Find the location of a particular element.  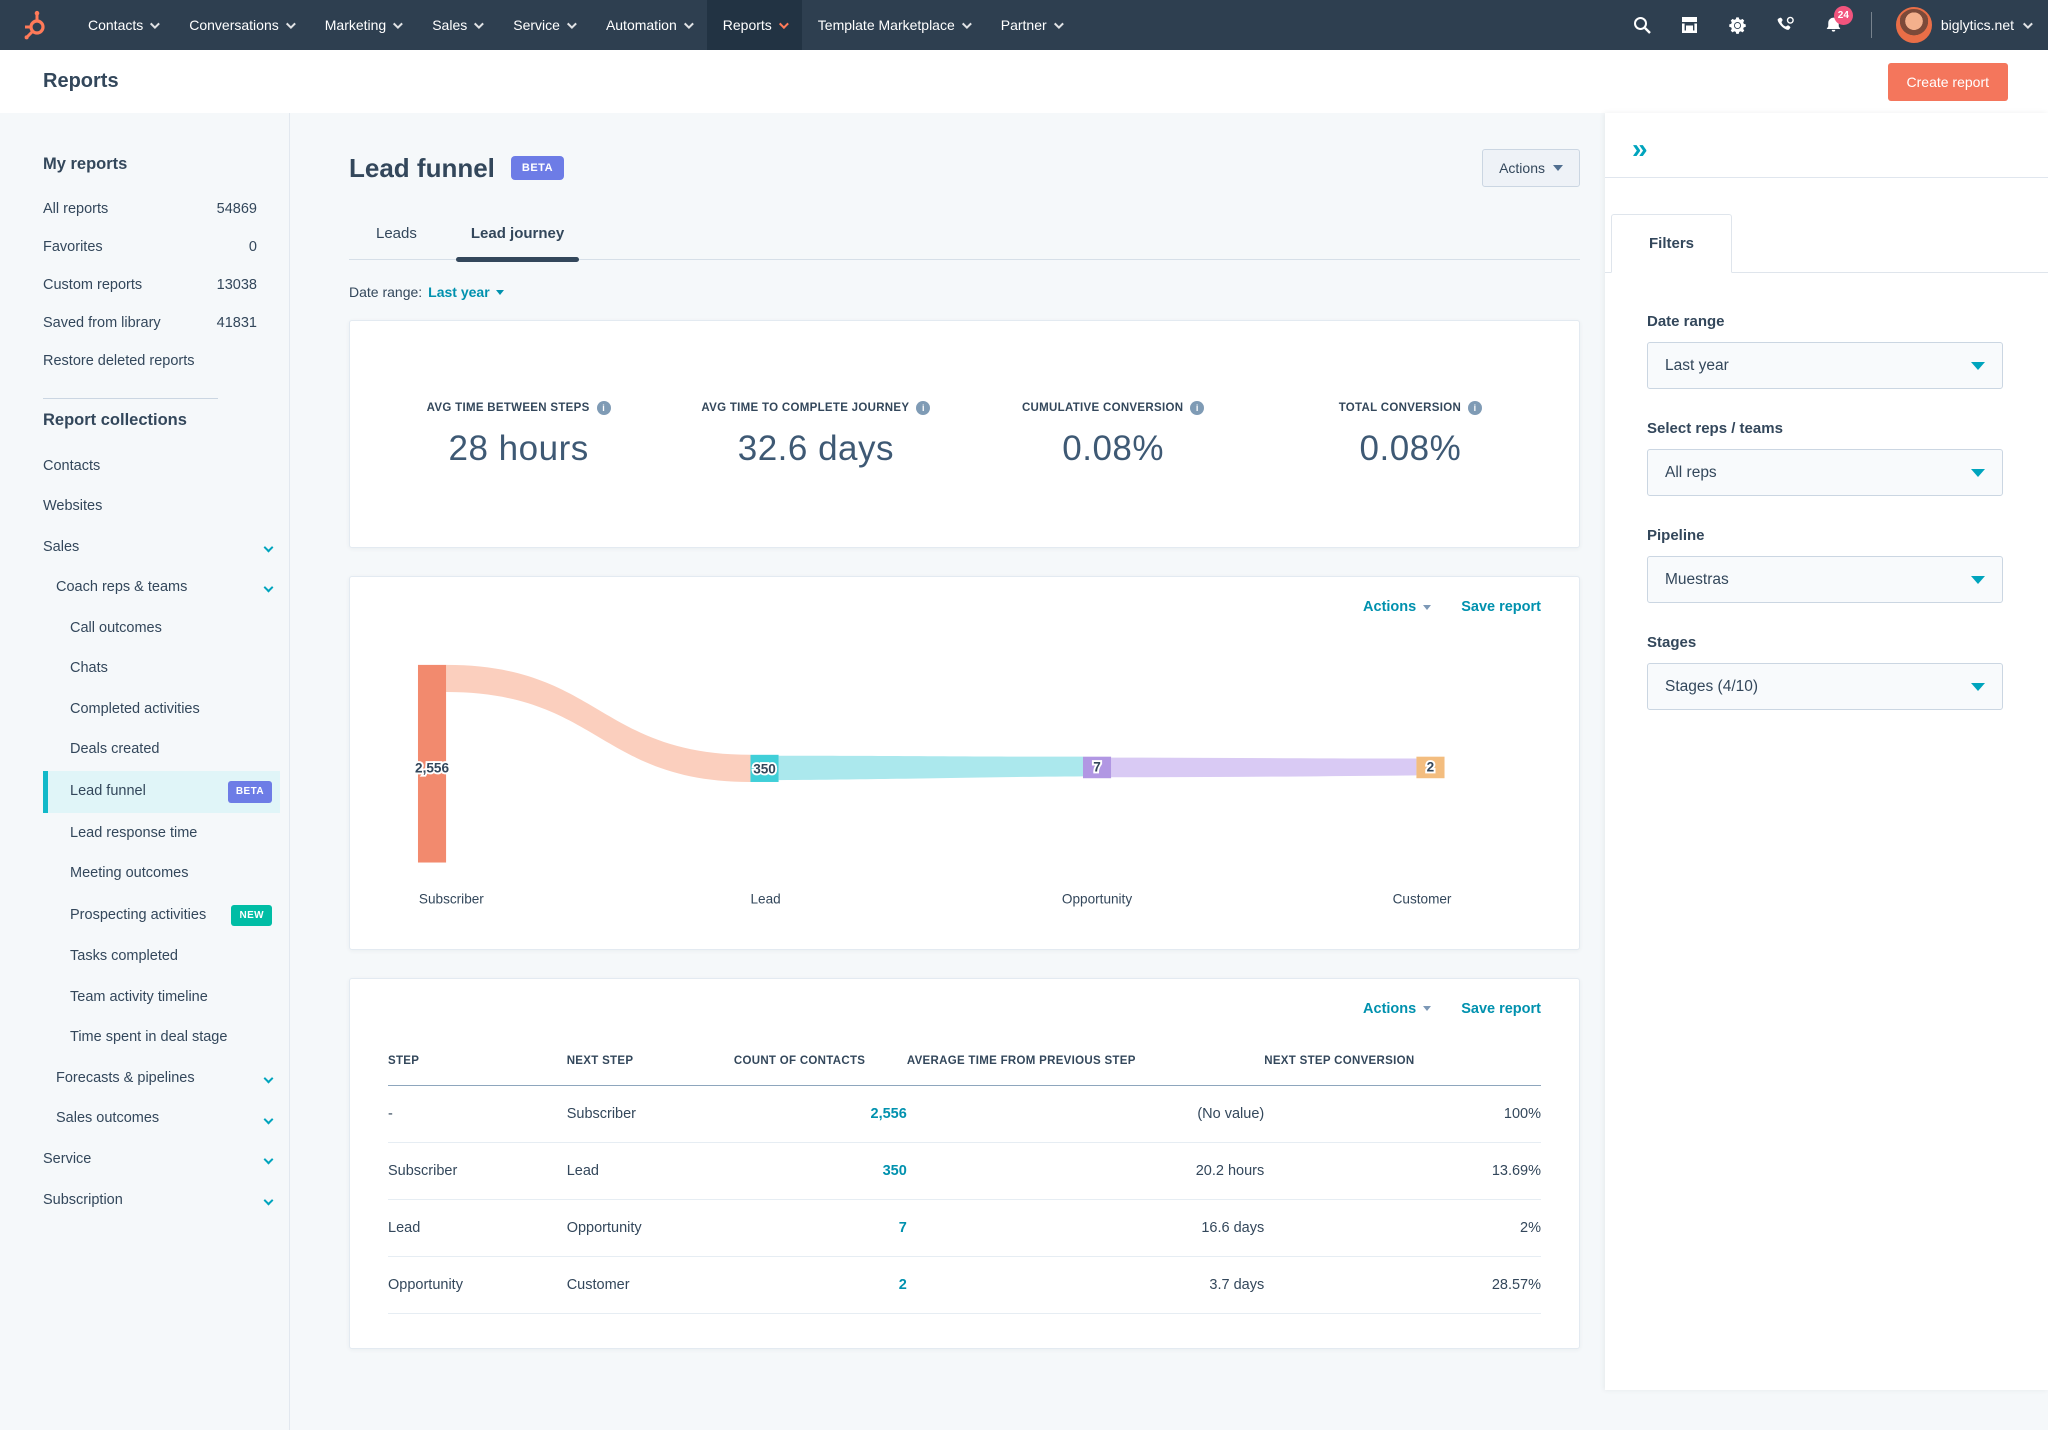

count-of-contacts-link: 350 is located at coordinates (895, 1171).